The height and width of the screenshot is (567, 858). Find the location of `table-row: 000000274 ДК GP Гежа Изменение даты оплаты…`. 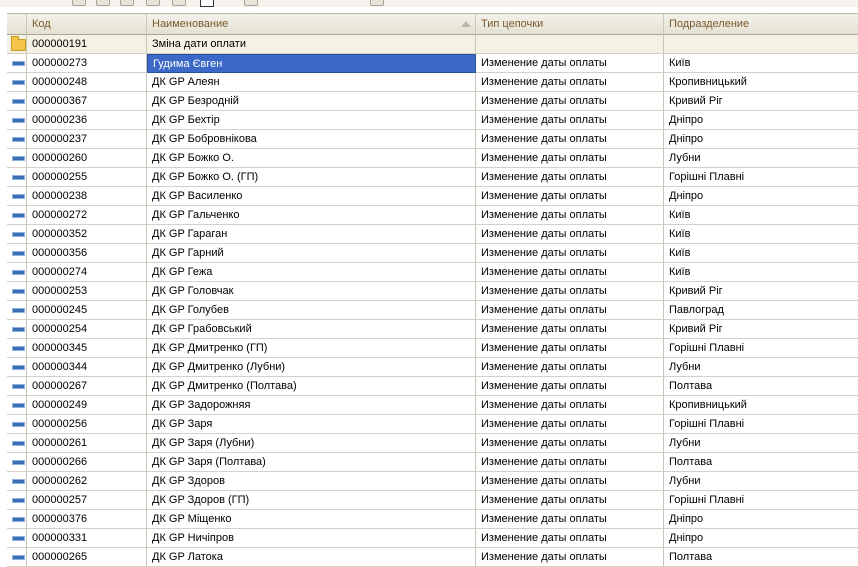

table-row: 000000274 ДК GP Гежа Изменение даты оплаты… is located at coordinates (432, 272).